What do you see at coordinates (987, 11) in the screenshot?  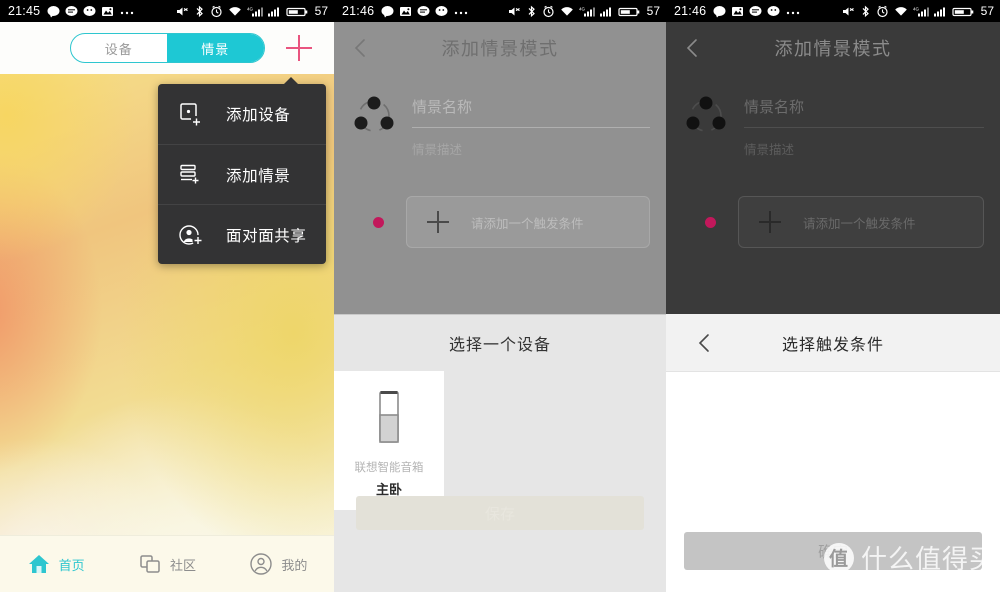 I see `battery-percent-3: 57` at bounding box center [987, 11].